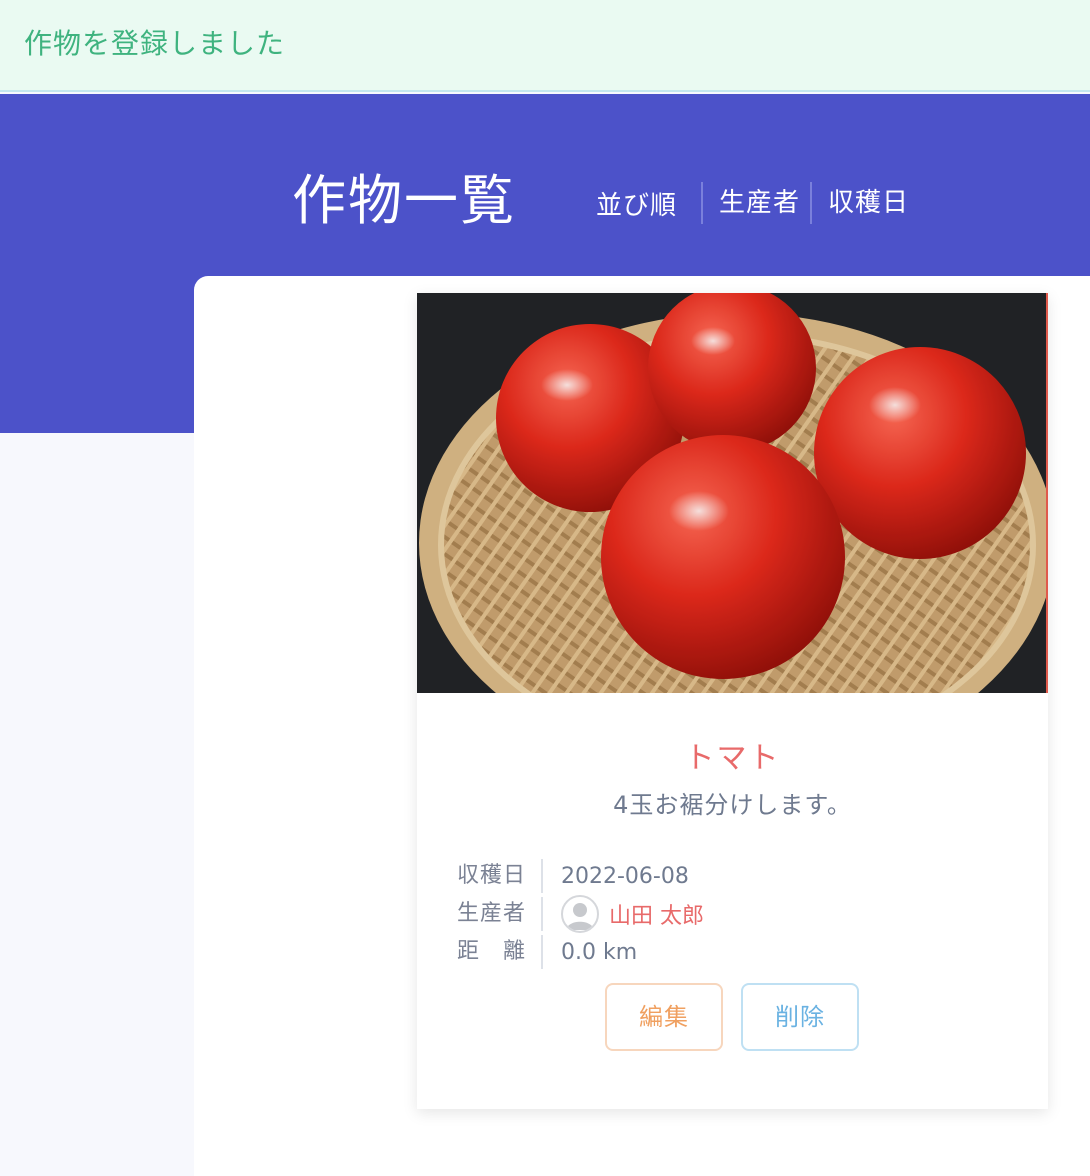 The image size is (1090, 1176). I want to click on user-icon, so click(580, 916).